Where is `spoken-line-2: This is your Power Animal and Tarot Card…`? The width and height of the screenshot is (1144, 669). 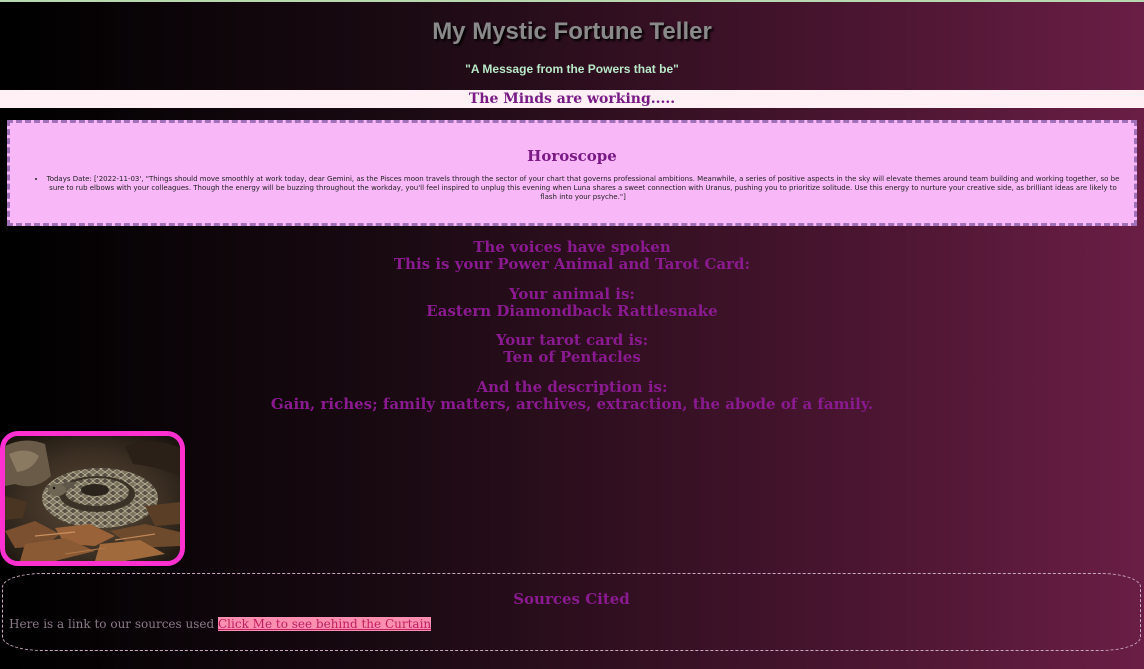 spoken-line-2: This is your Power Animal and Tarot Card… is located at coordinates (572, 264).